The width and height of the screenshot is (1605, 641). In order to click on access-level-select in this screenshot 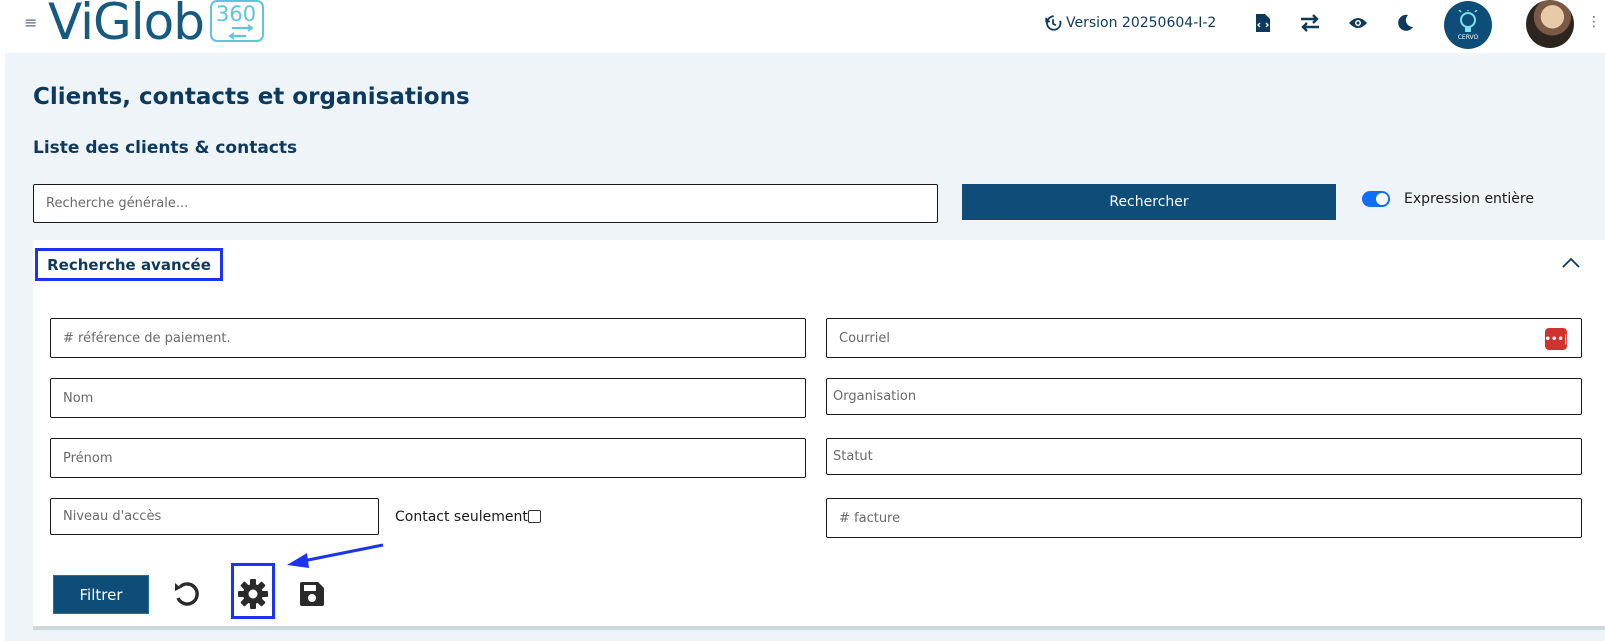, I will do `click(214, 516)`.